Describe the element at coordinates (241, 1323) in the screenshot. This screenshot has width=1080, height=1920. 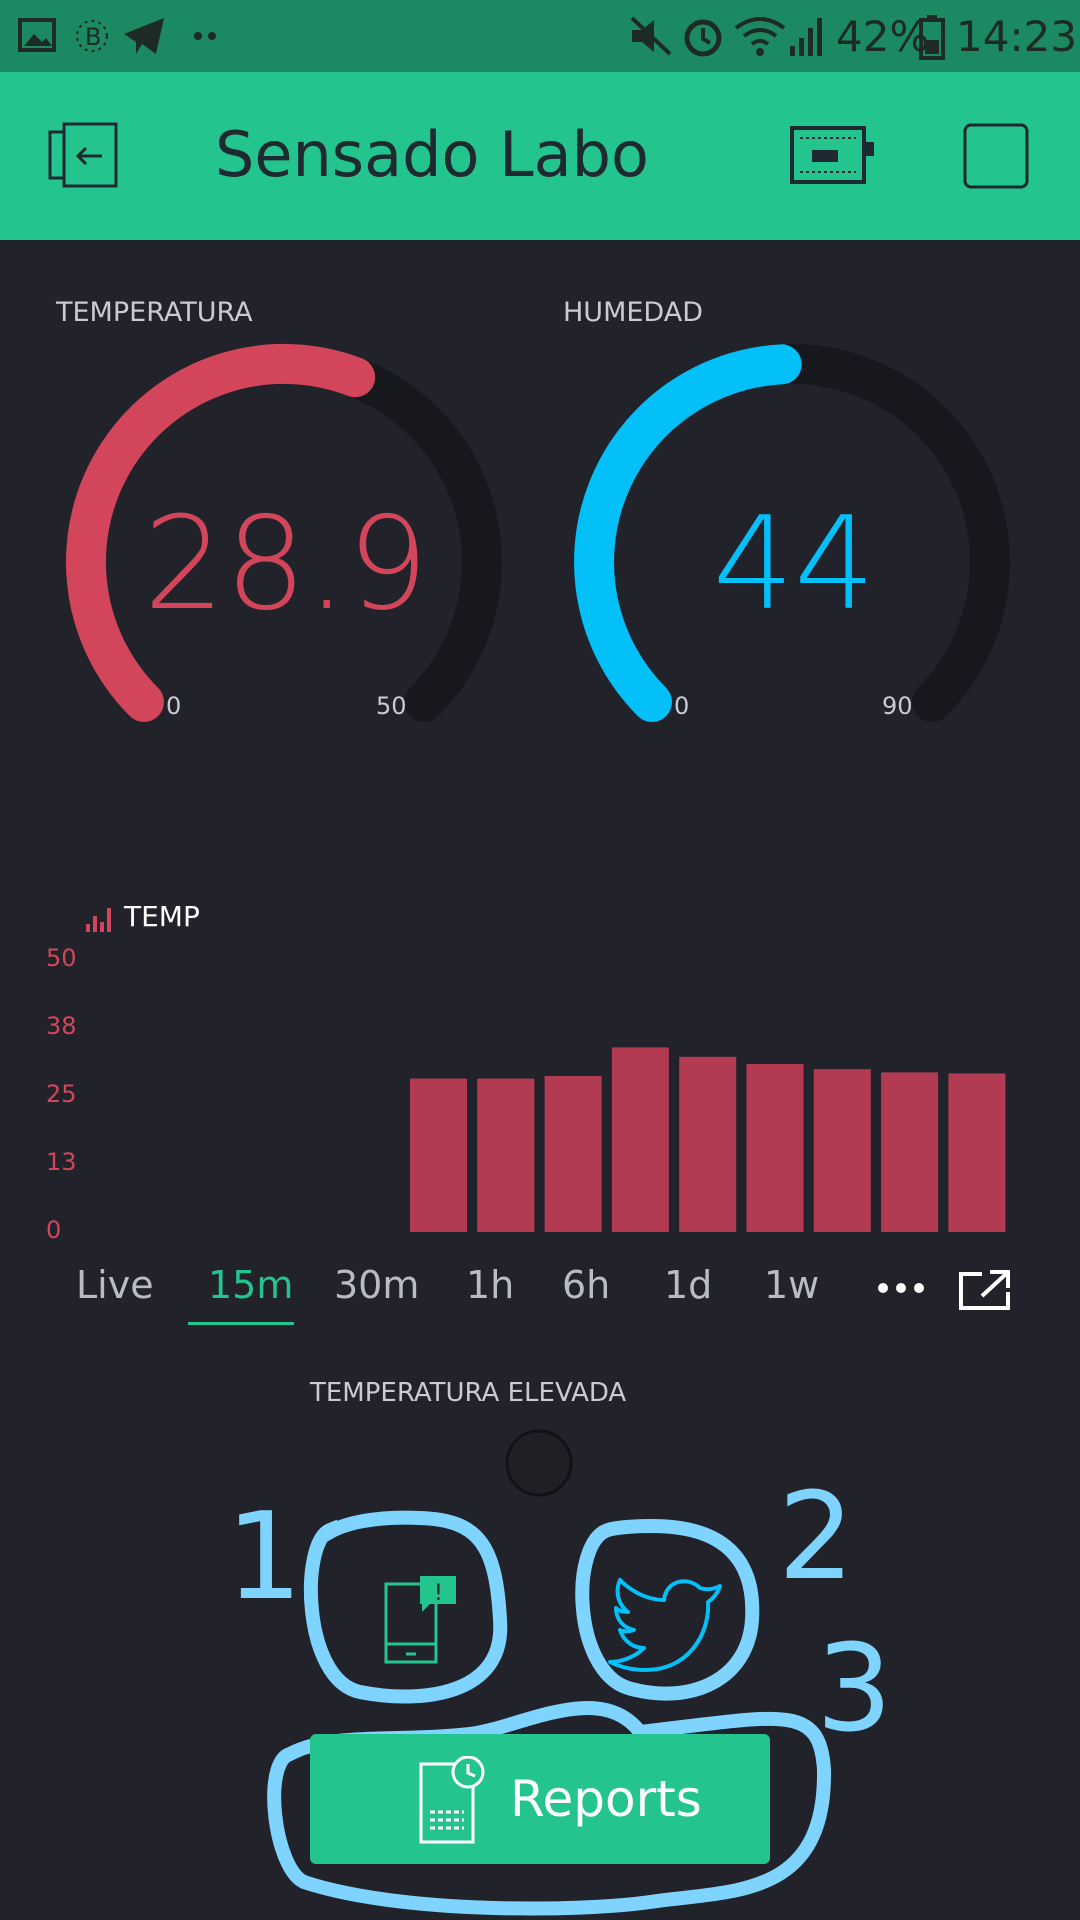
I see `active-tab-underline` at that location.